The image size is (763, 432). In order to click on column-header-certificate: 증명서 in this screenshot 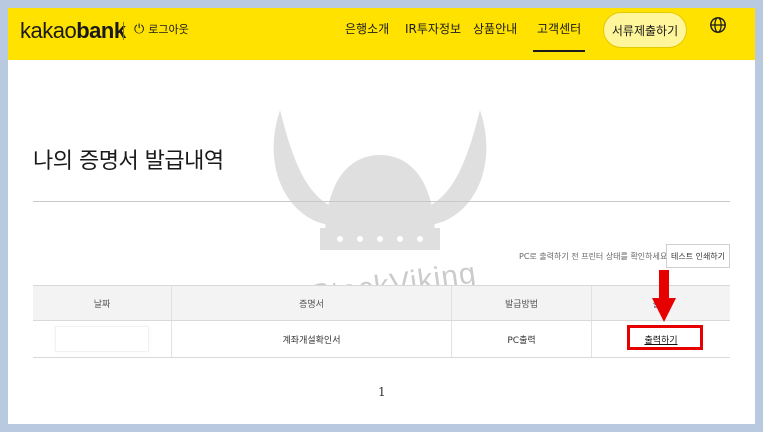, I will do `click(312, 303)`.